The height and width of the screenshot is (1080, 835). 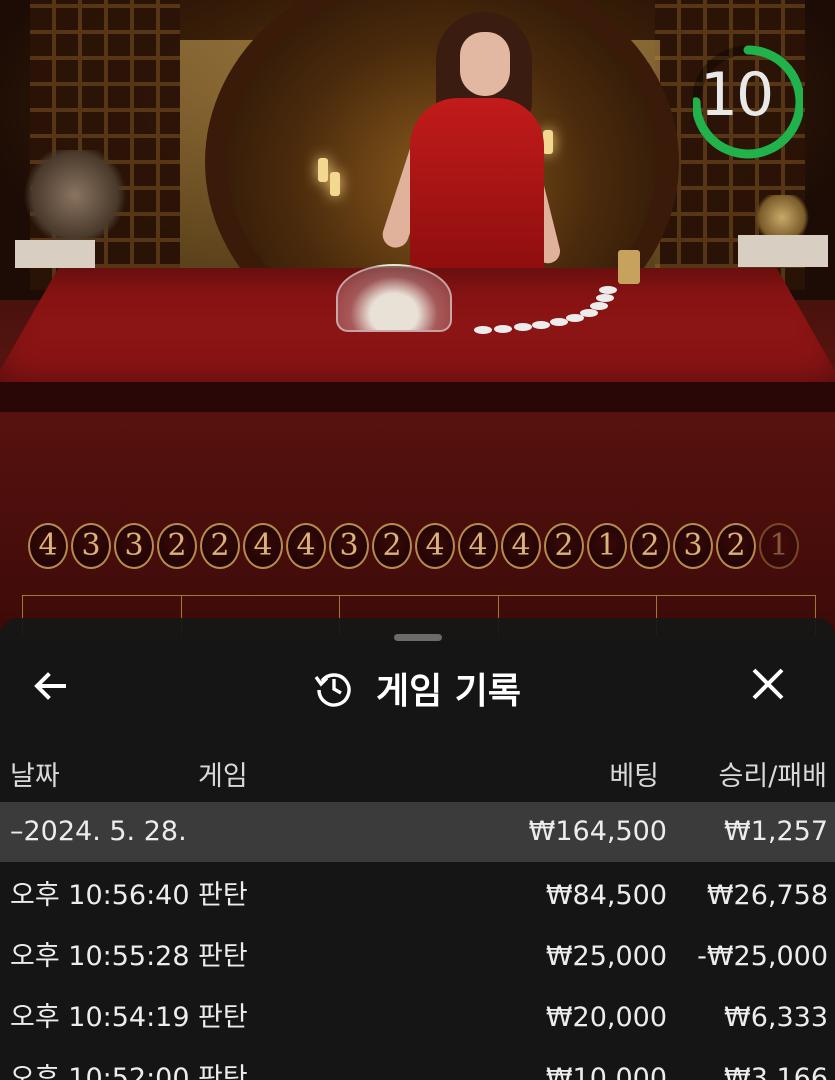 What do you see at coordinates (606, 1017) in the screenshot?
I see `bet-amount: ₩20,000` at bounding box center [606, 1017].